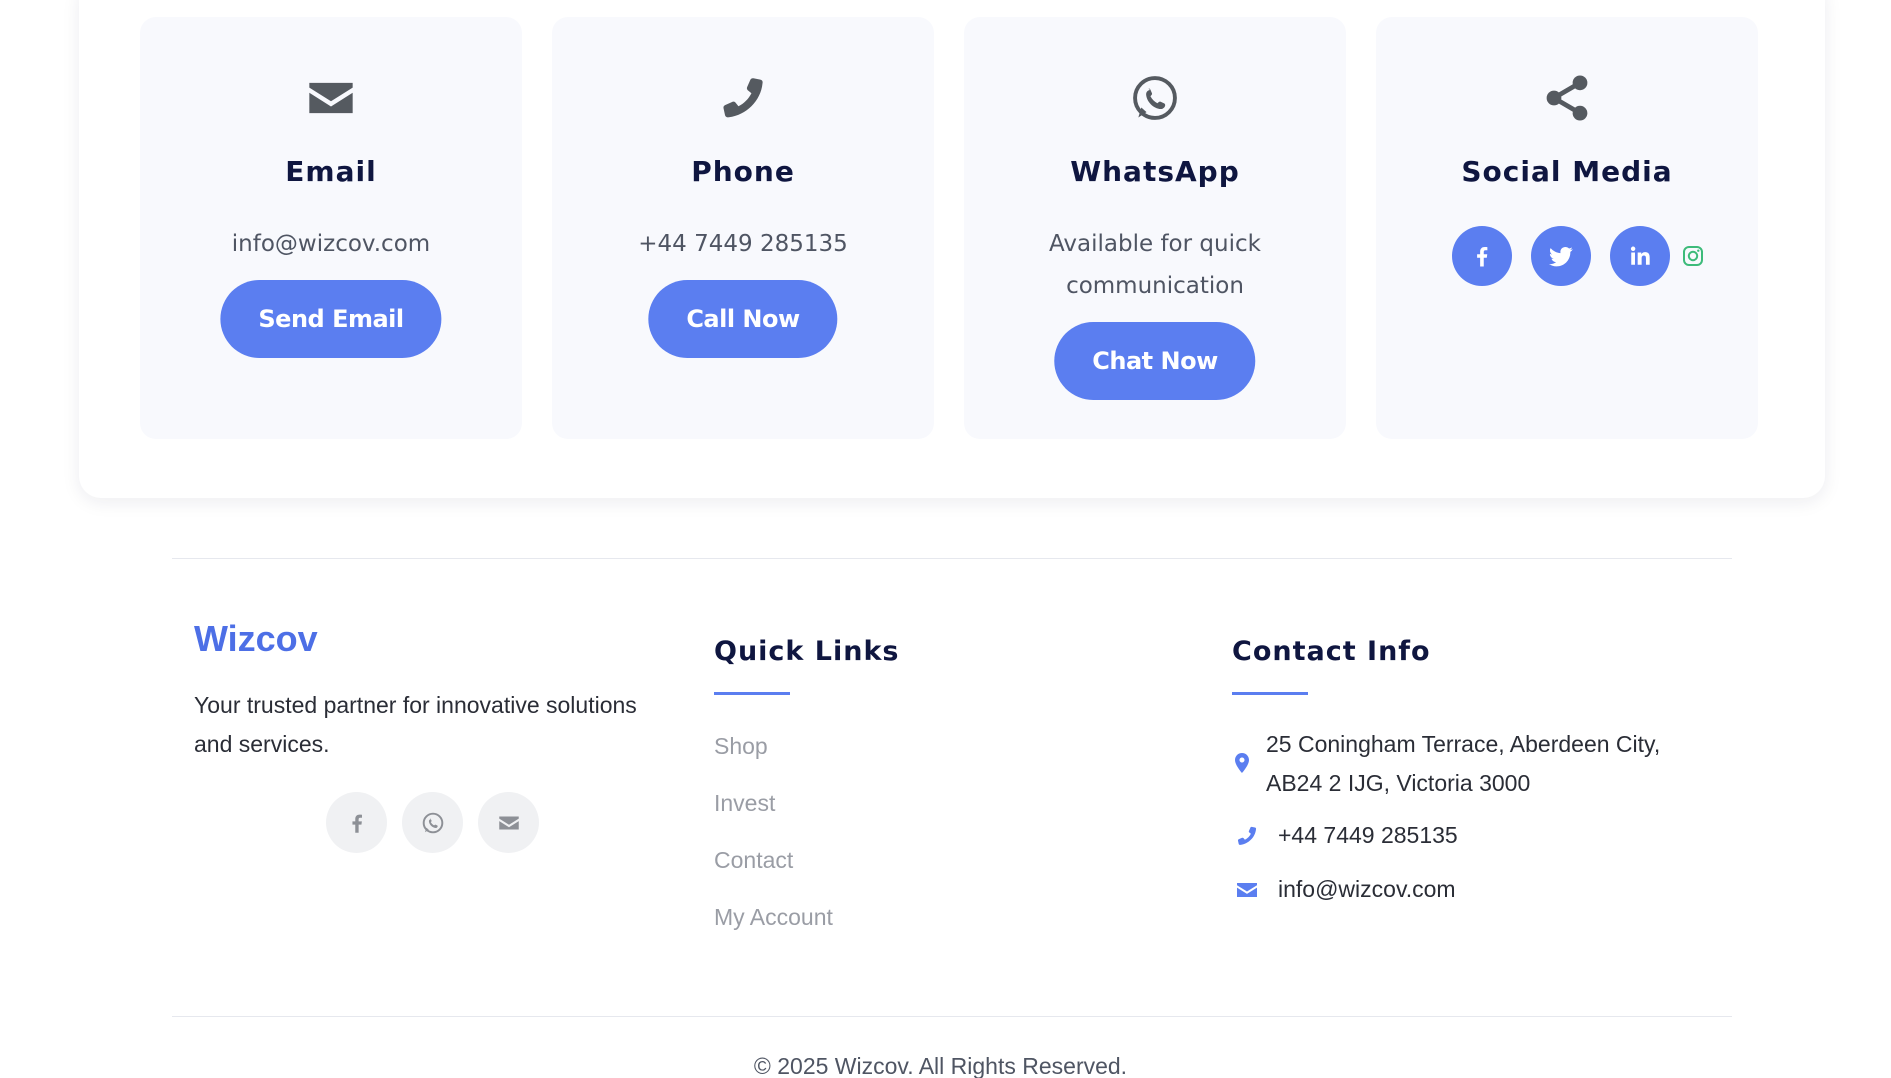 This screenshot has width=1891, height=1078. What do you see at coordinates (1155, 361) in the screenshot?
I see `chat-now-button: Chat Now` at bounding box center [1155, 361].